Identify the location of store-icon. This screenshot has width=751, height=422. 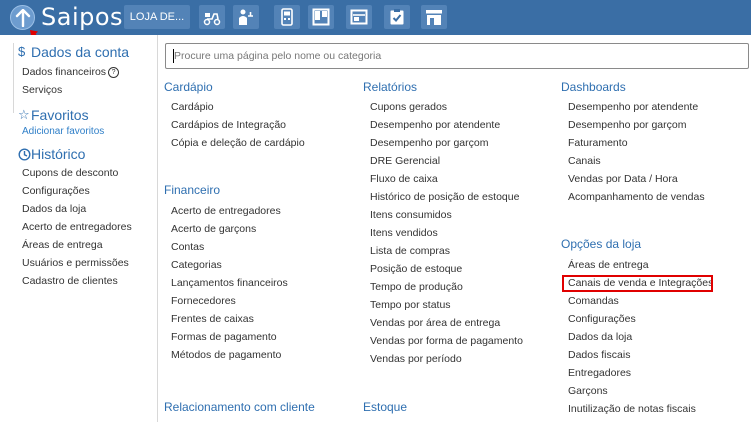
(434, 17).